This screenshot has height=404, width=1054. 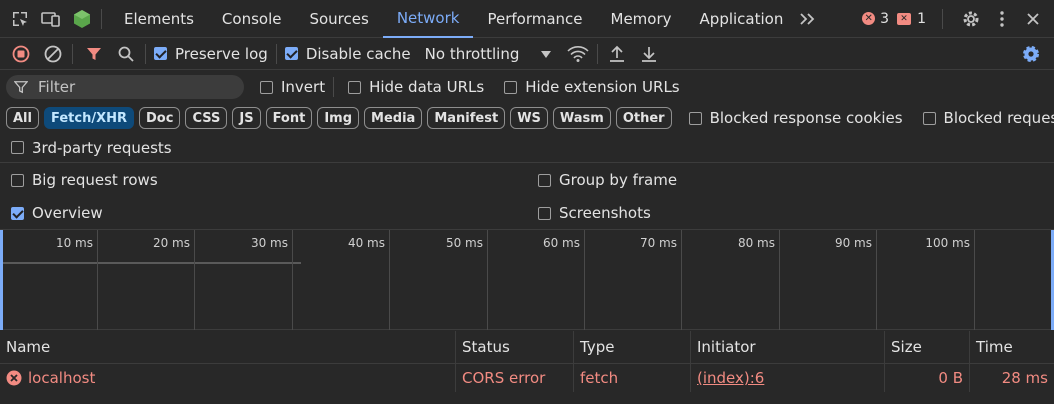 What do you see at coordinates (594, 213) in the screenshot?
I see `screenshots-checkbox: Screenshots` at bounding box center [594, 213].